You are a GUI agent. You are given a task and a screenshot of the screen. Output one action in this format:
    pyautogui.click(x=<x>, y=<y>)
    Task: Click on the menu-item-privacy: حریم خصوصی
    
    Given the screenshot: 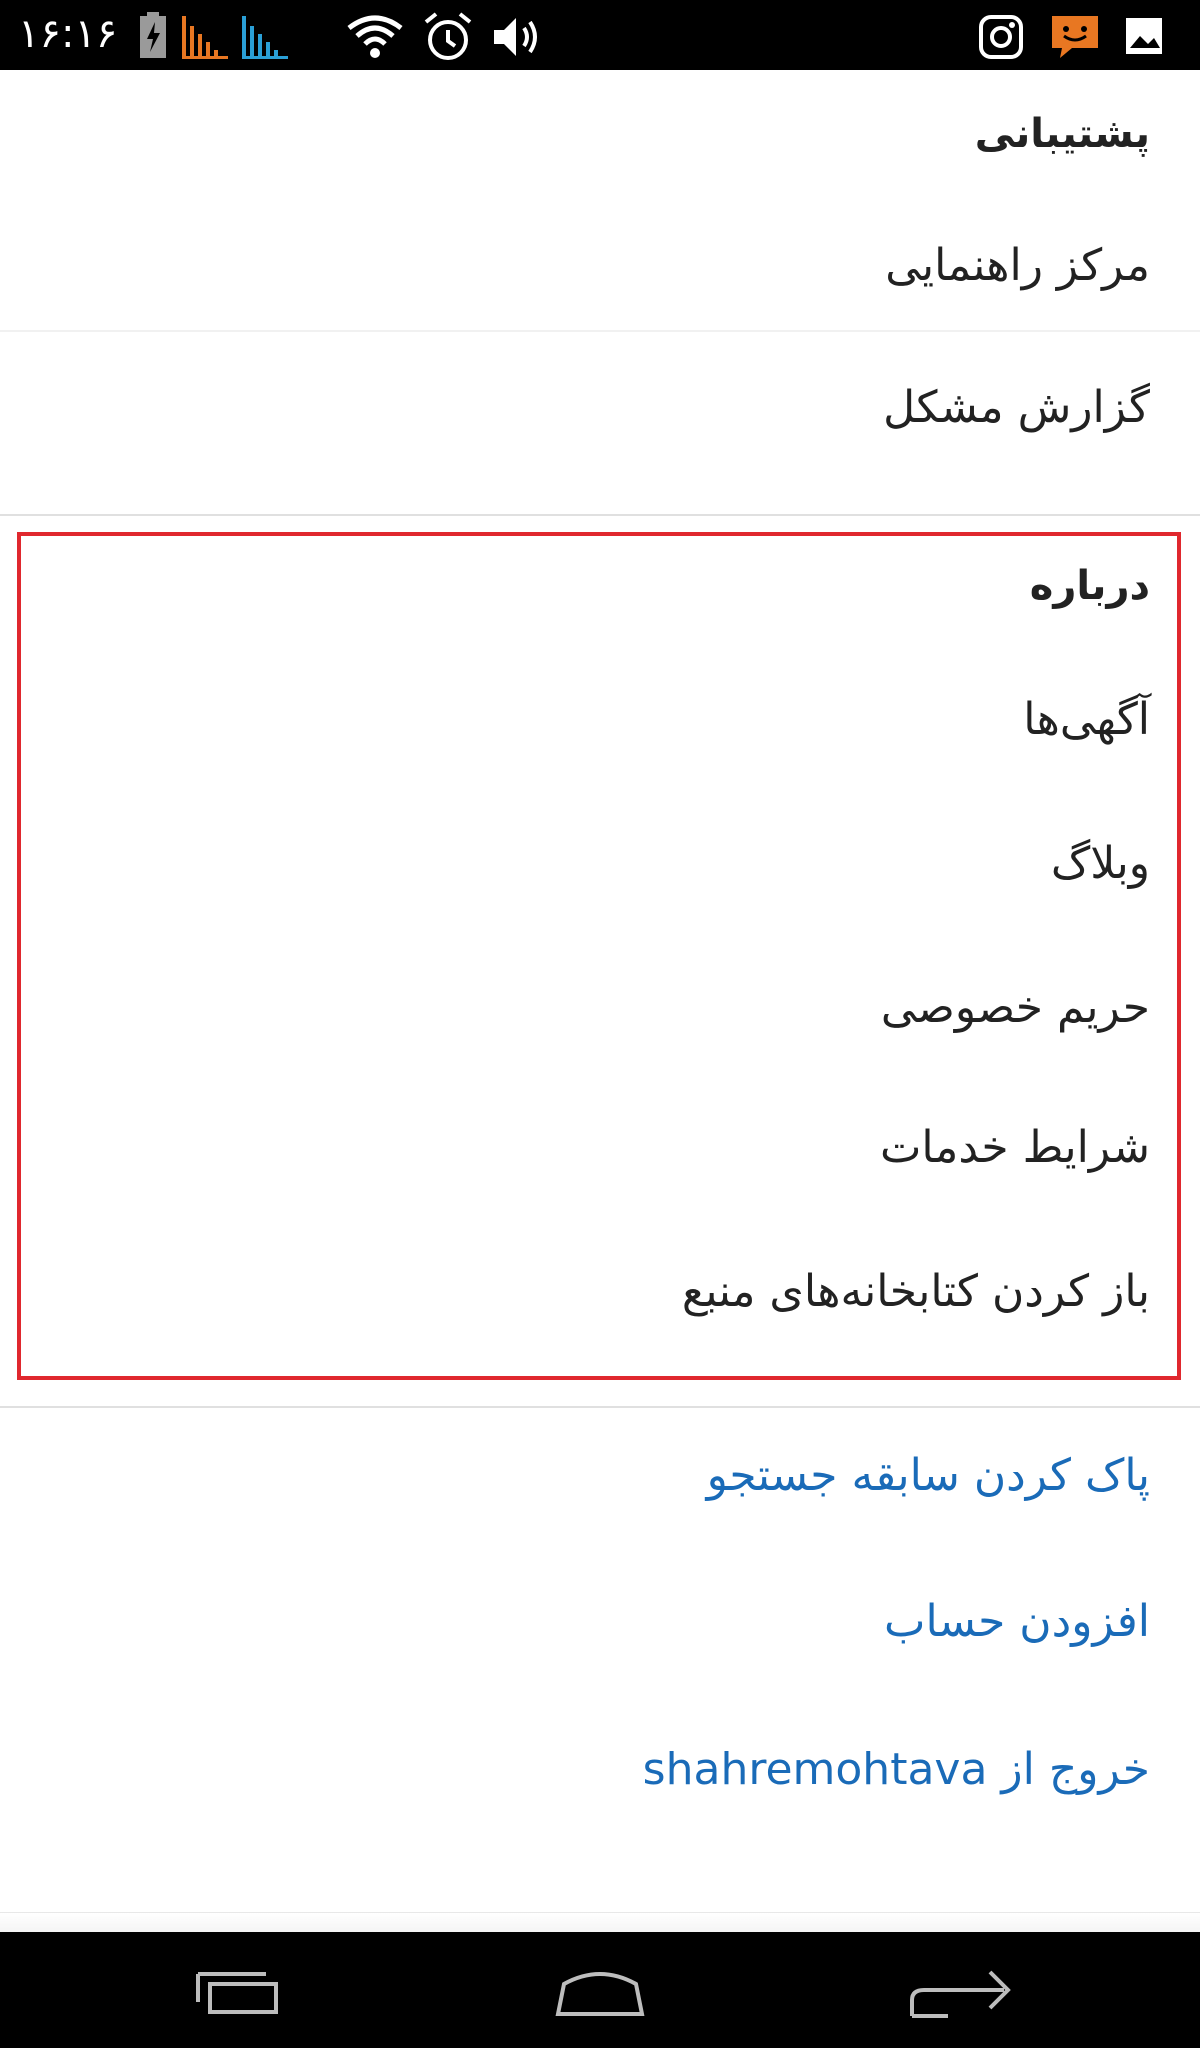 What is the action you would take?
    pyautogui.click(x=590, y=1008)
    